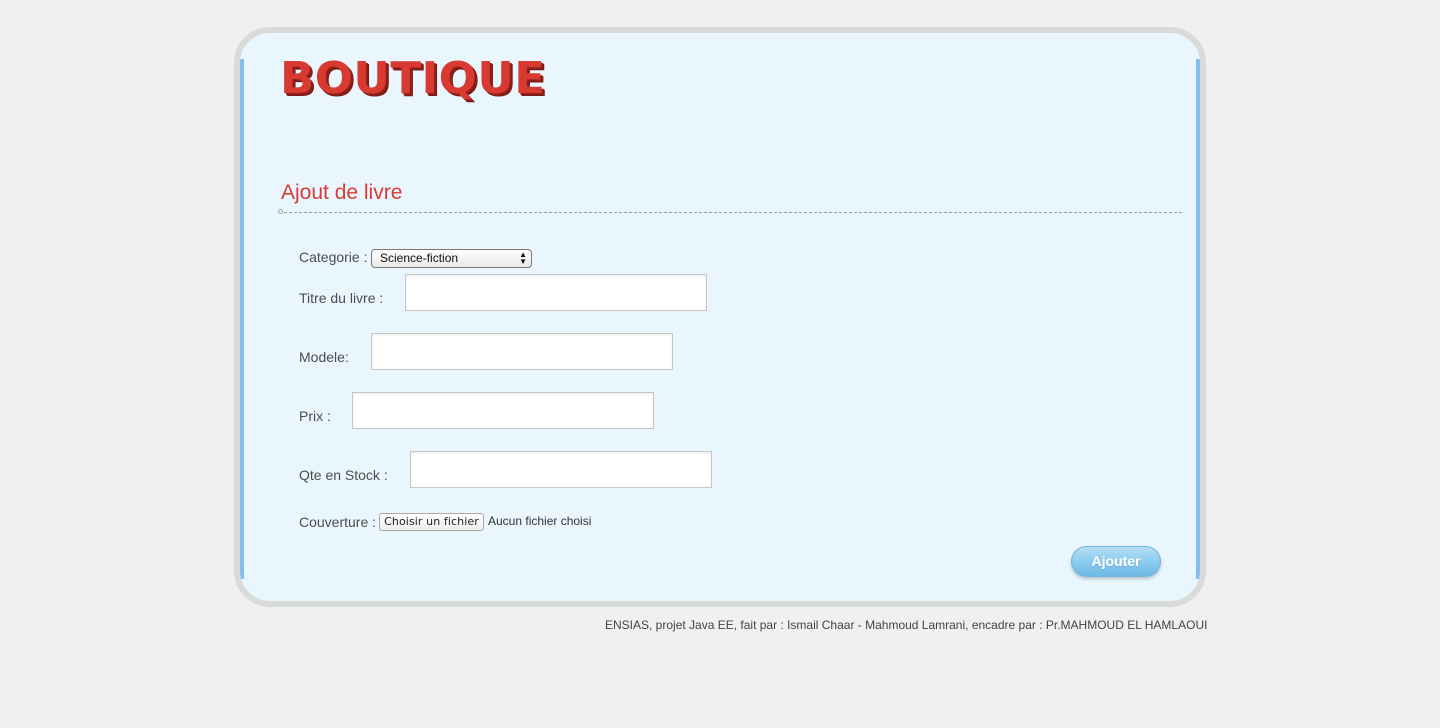 The height and width of the screenshot is (728, 1440). Describe the element at coordinates (523, 258) in the screenshot. I see `up-down-arrow-icon: ▲ ▼` at that location.